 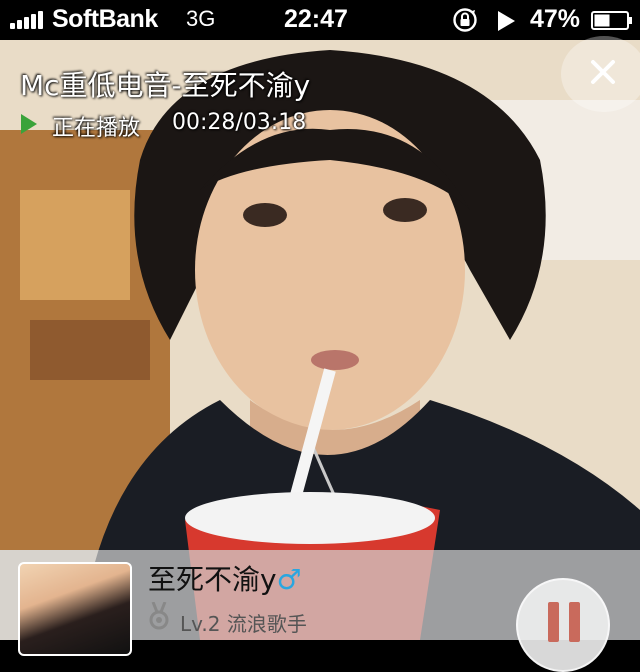 What do you see at coordinates (212, 579) in the screenshot?
I see `artist-name-text: 至死不渝y` at bounding box center [212, 579].